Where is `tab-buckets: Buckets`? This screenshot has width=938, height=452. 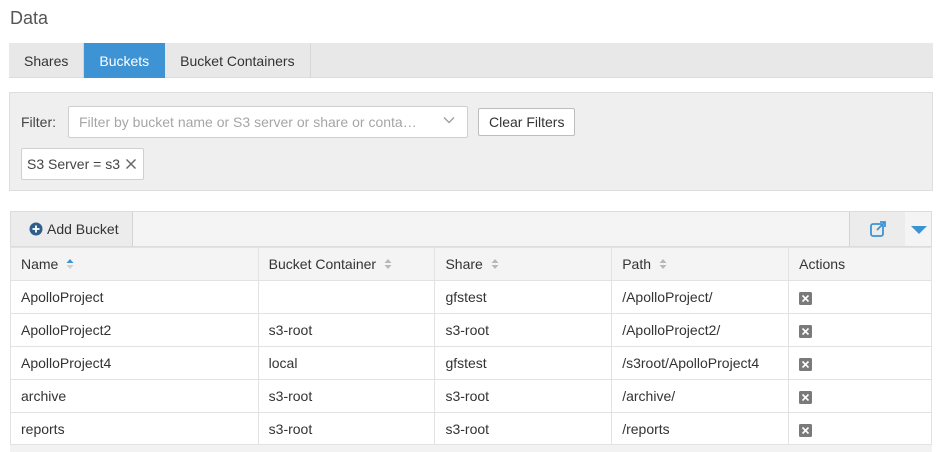 tab-buckets: Buckets is located at coordinates (125, 60).